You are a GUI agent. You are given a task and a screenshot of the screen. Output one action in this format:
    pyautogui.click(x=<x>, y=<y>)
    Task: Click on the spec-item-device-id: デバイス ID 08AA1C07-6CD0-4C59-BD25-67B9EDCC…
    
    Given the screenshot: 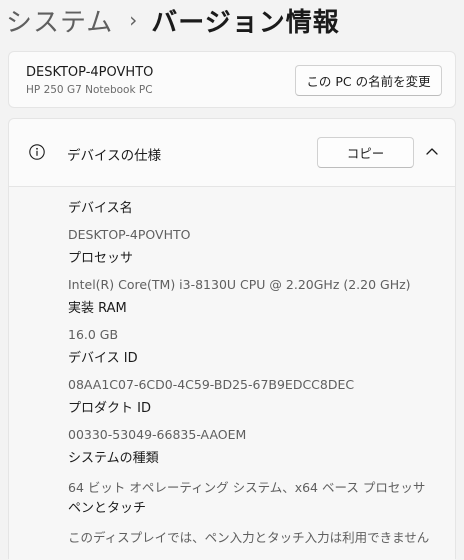 What is the action you would take?
    pyautogui.click(x=211, y=369)
    